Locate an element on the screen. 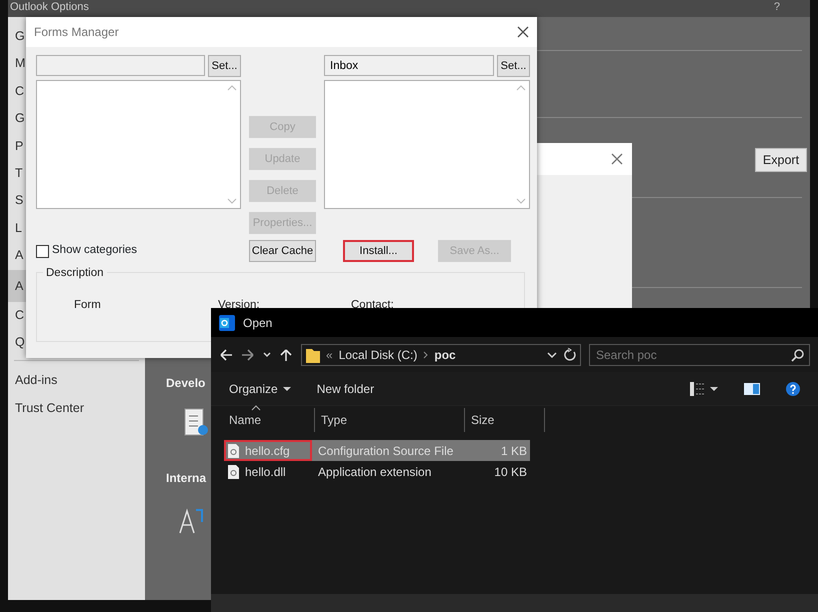 The width and height of the screenshot is (818, 612). address-bar: « Local Disk (C:) poc is located at coordinates (441, 355).